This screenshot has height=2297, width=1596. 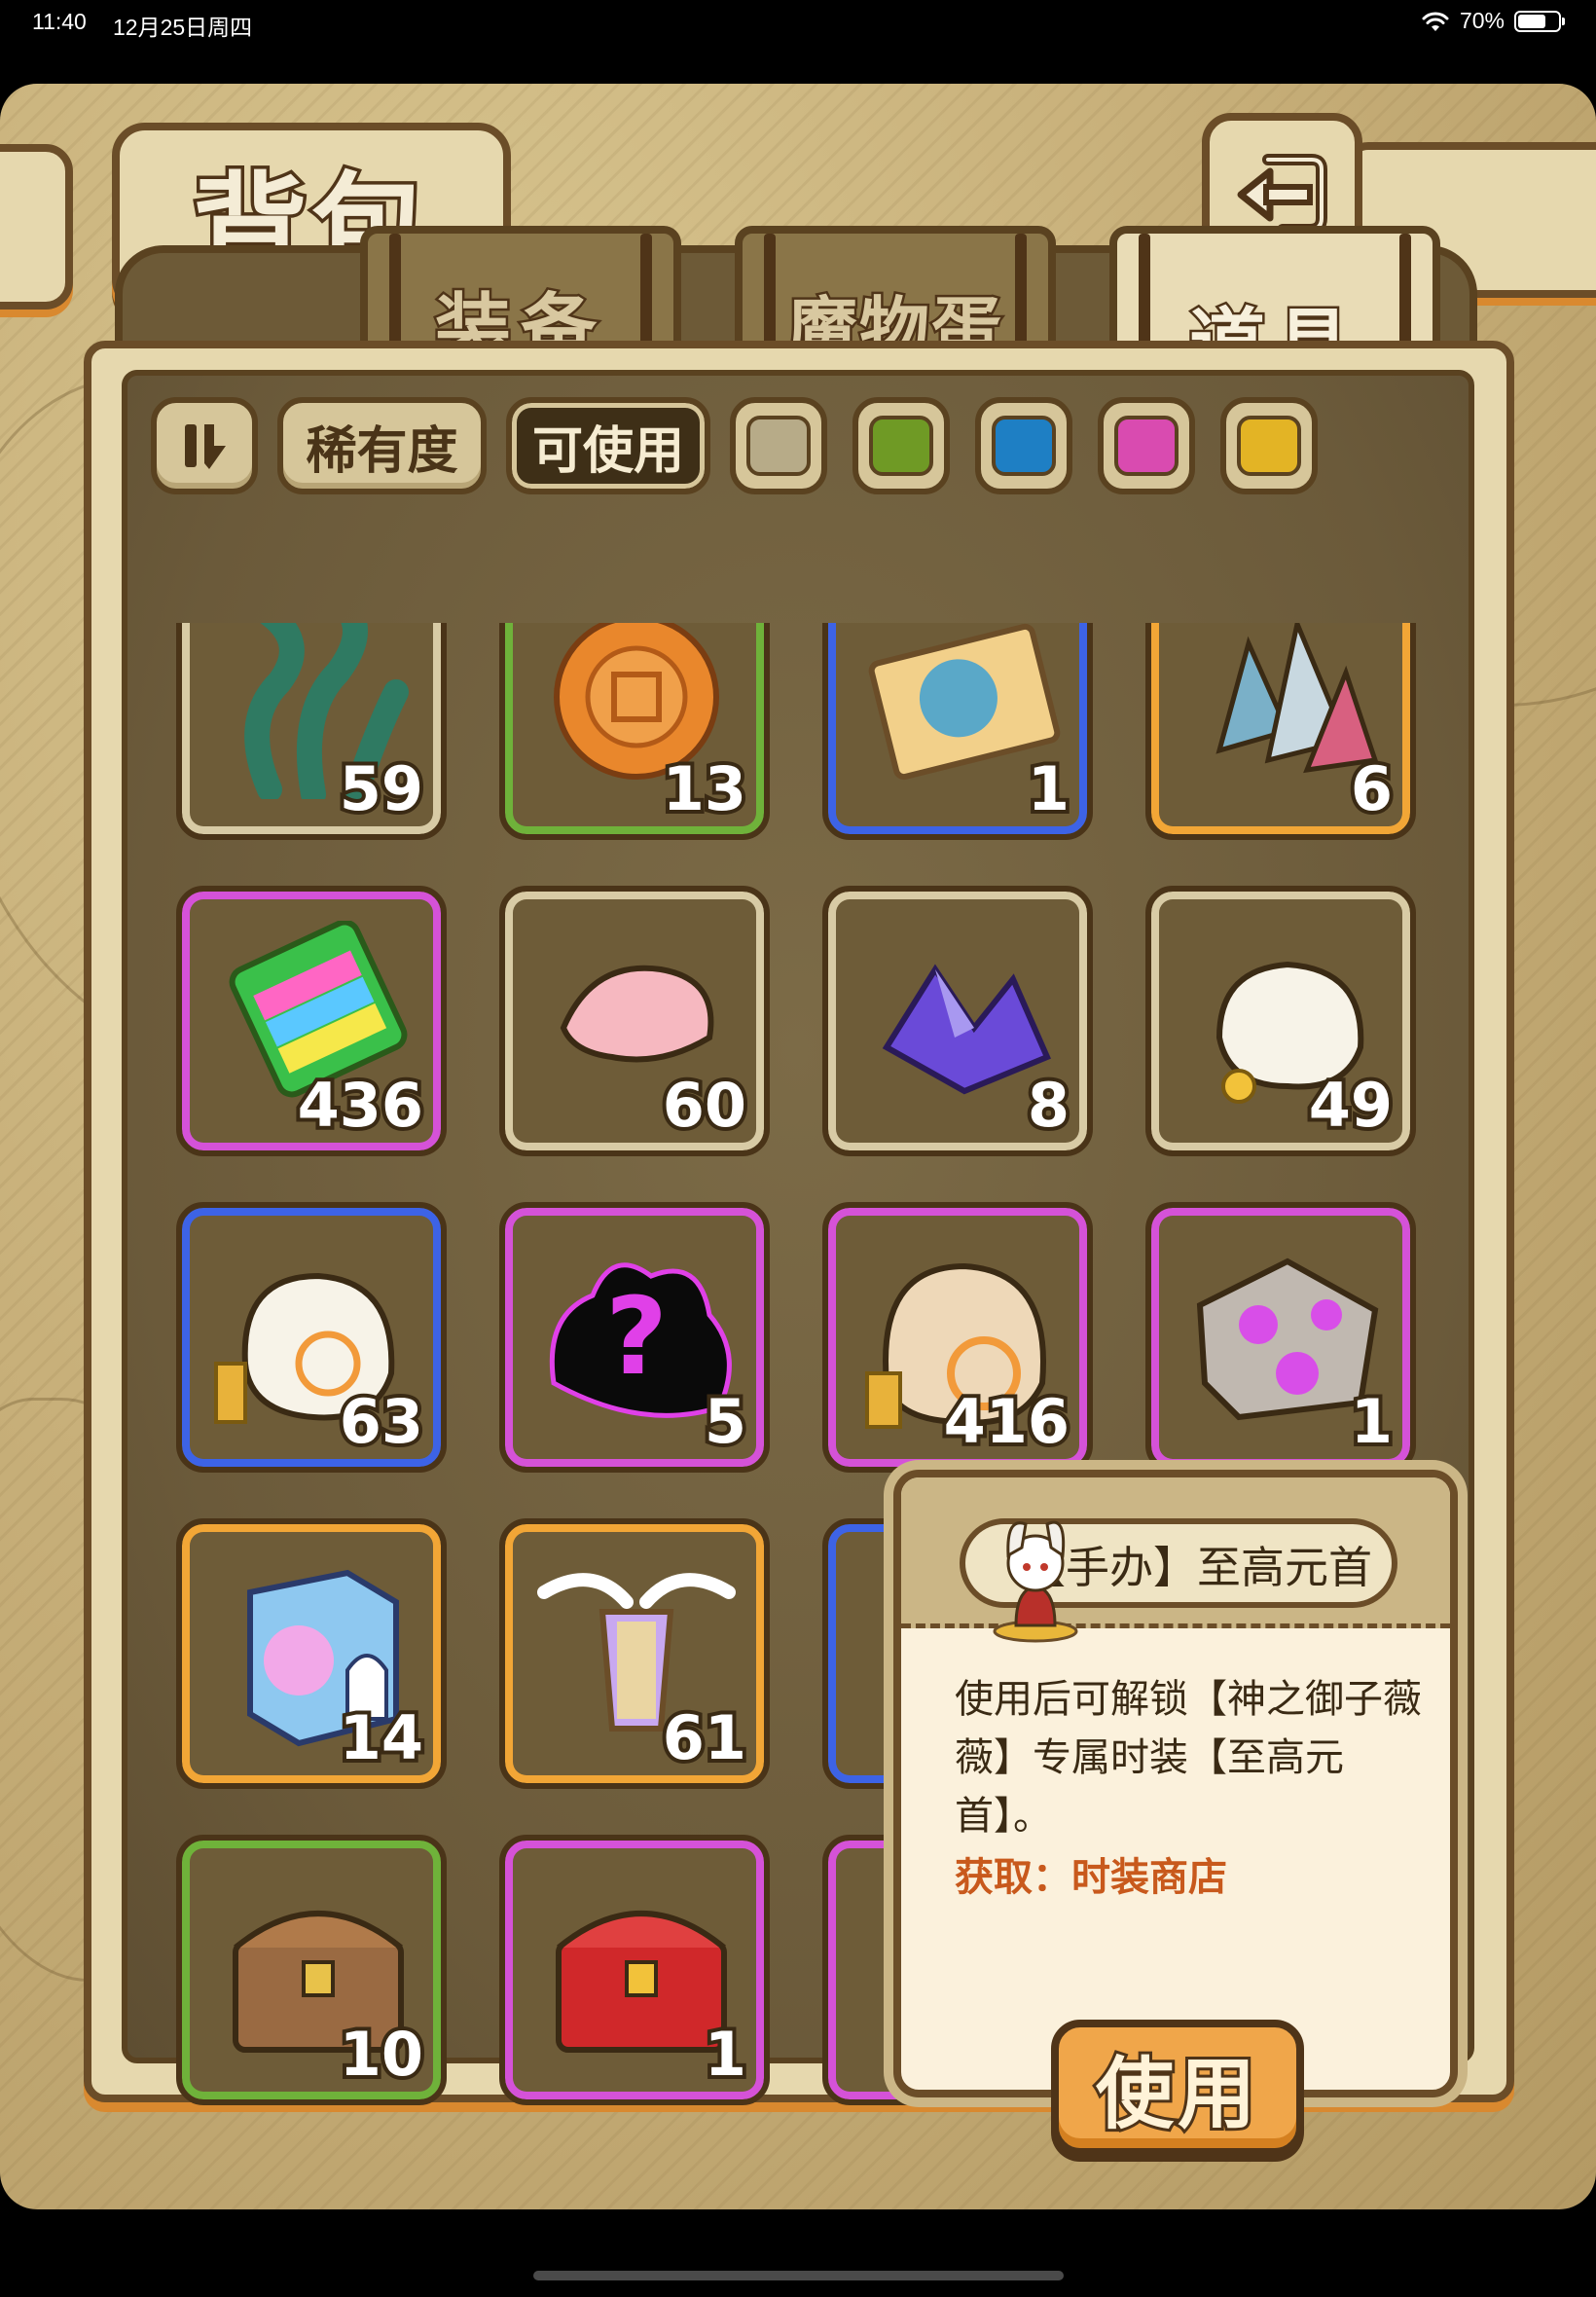 I want to click on usable-filter-button: 可使用, so click(x=608, y=445).